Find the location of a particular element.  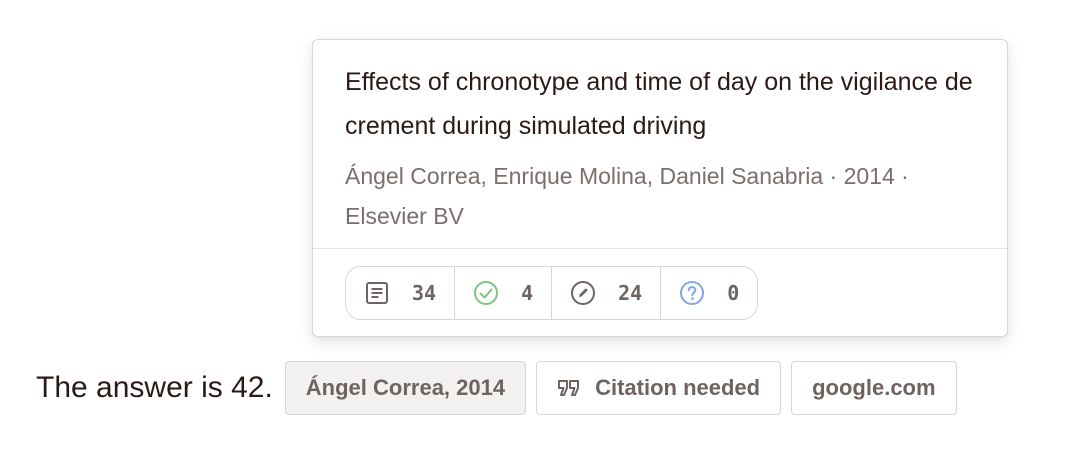

citation-needed-chip: Citation needed is located at coordinates (659, 388).